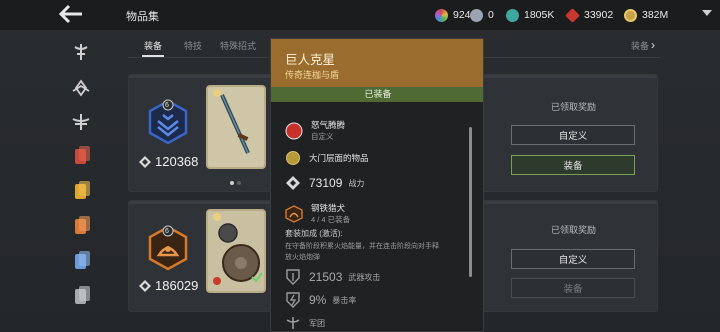 Image resolution: width=720 pixels, height=332 pixels. I want to click on set-bonus-title: 套装加成 (激活):, so click(314, 233).